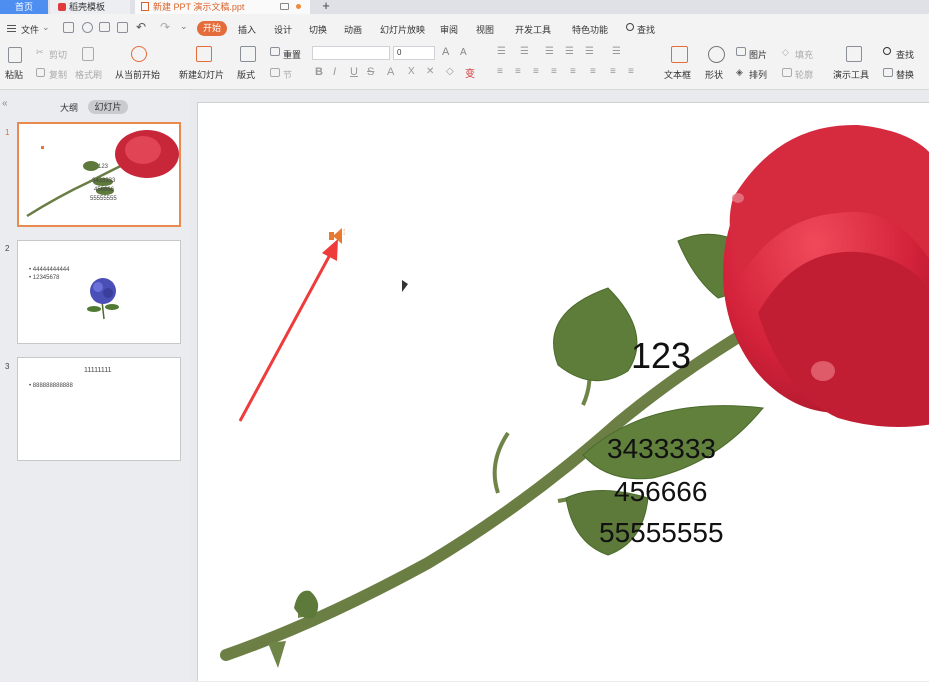 The width and height of the screenshot is (929, 682). What do you see at coordinates (339, 236) in the screenshot?
I see `audio-speaker-icon: ⁞` at bounding box center [339, 236].